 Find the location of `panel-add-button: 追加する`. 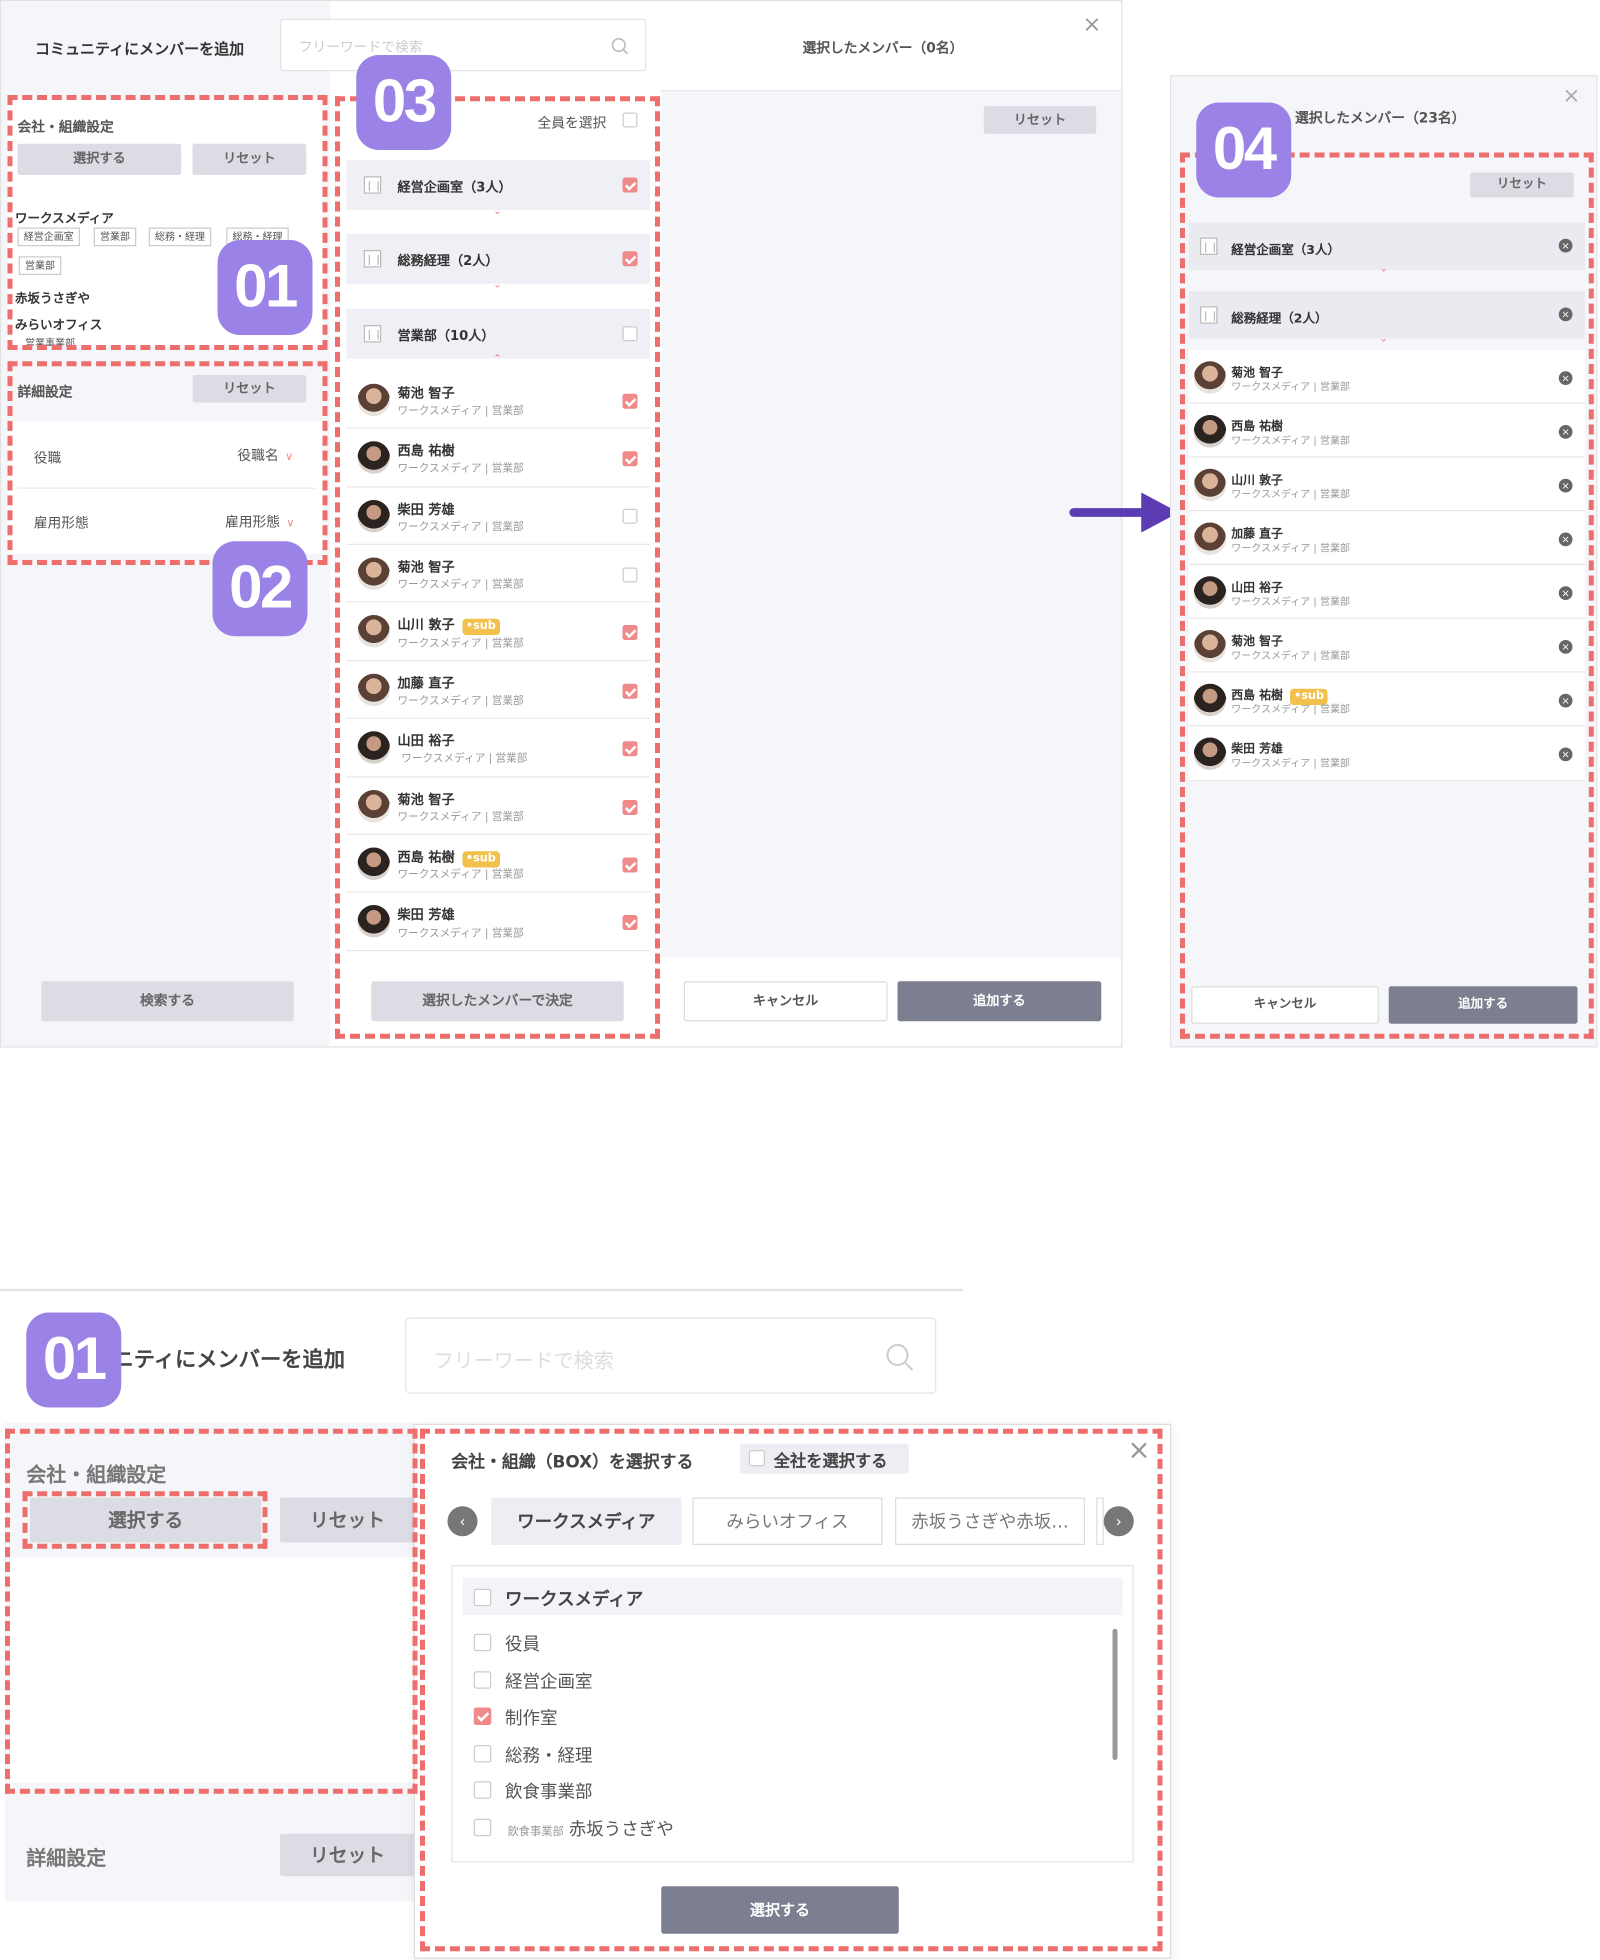

panel-add-button: 追加する is located at coordinates (1483, 1005).